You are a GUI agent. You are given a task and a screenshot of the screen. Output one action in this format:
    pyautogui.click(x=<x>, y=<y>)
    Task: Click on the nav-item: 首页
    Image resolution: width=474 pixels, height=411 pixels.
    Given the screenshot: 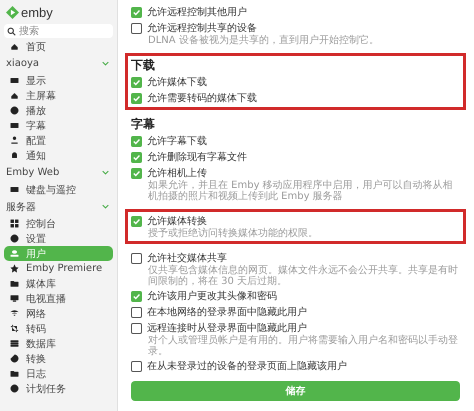 What is the action you would take?
    pyautogui.click(x=58, y=46)
    